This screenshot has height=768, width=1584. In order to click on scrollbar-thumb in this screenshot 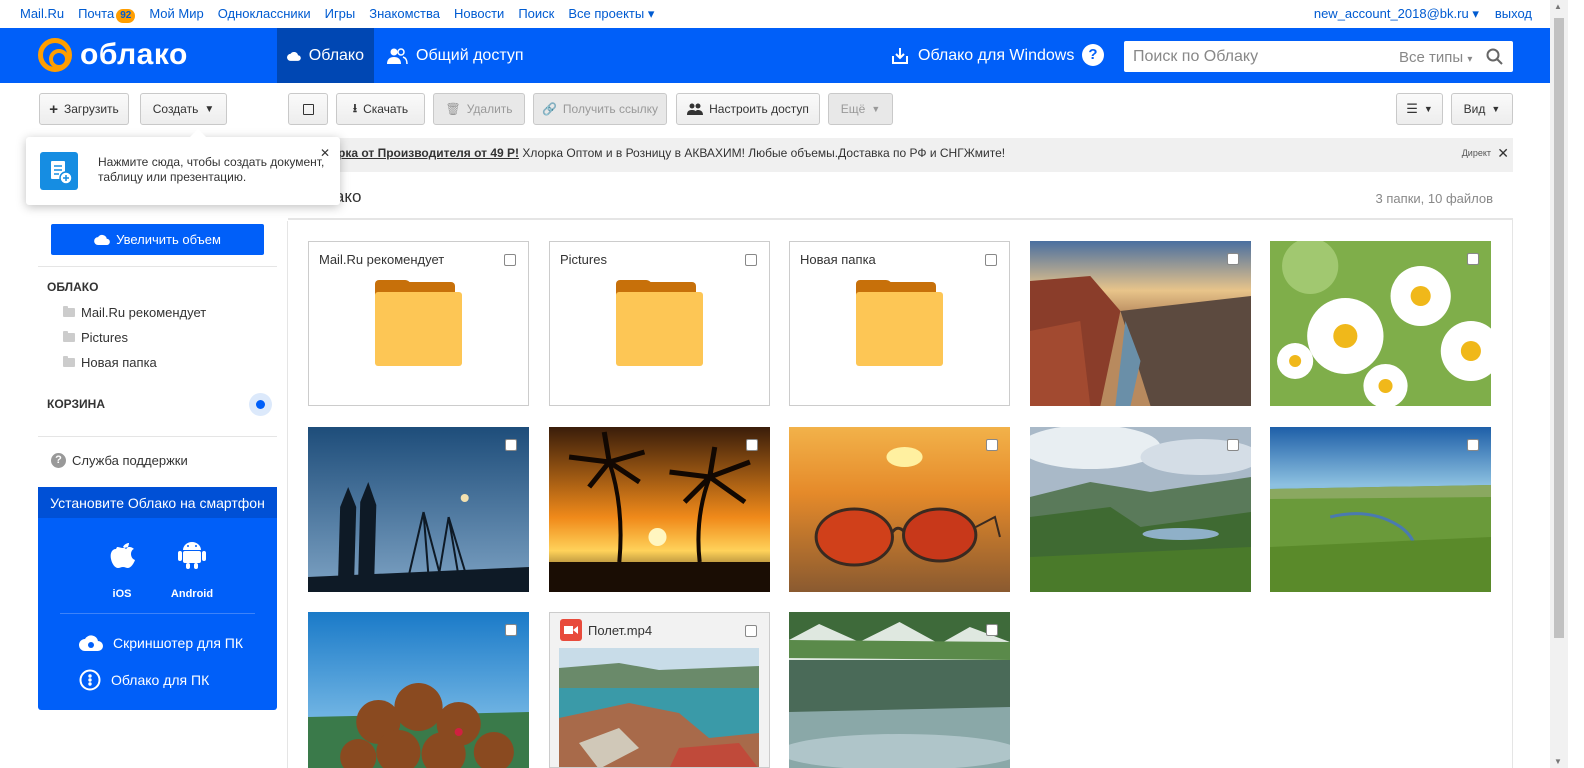, I will do `click(1559, 328)`.